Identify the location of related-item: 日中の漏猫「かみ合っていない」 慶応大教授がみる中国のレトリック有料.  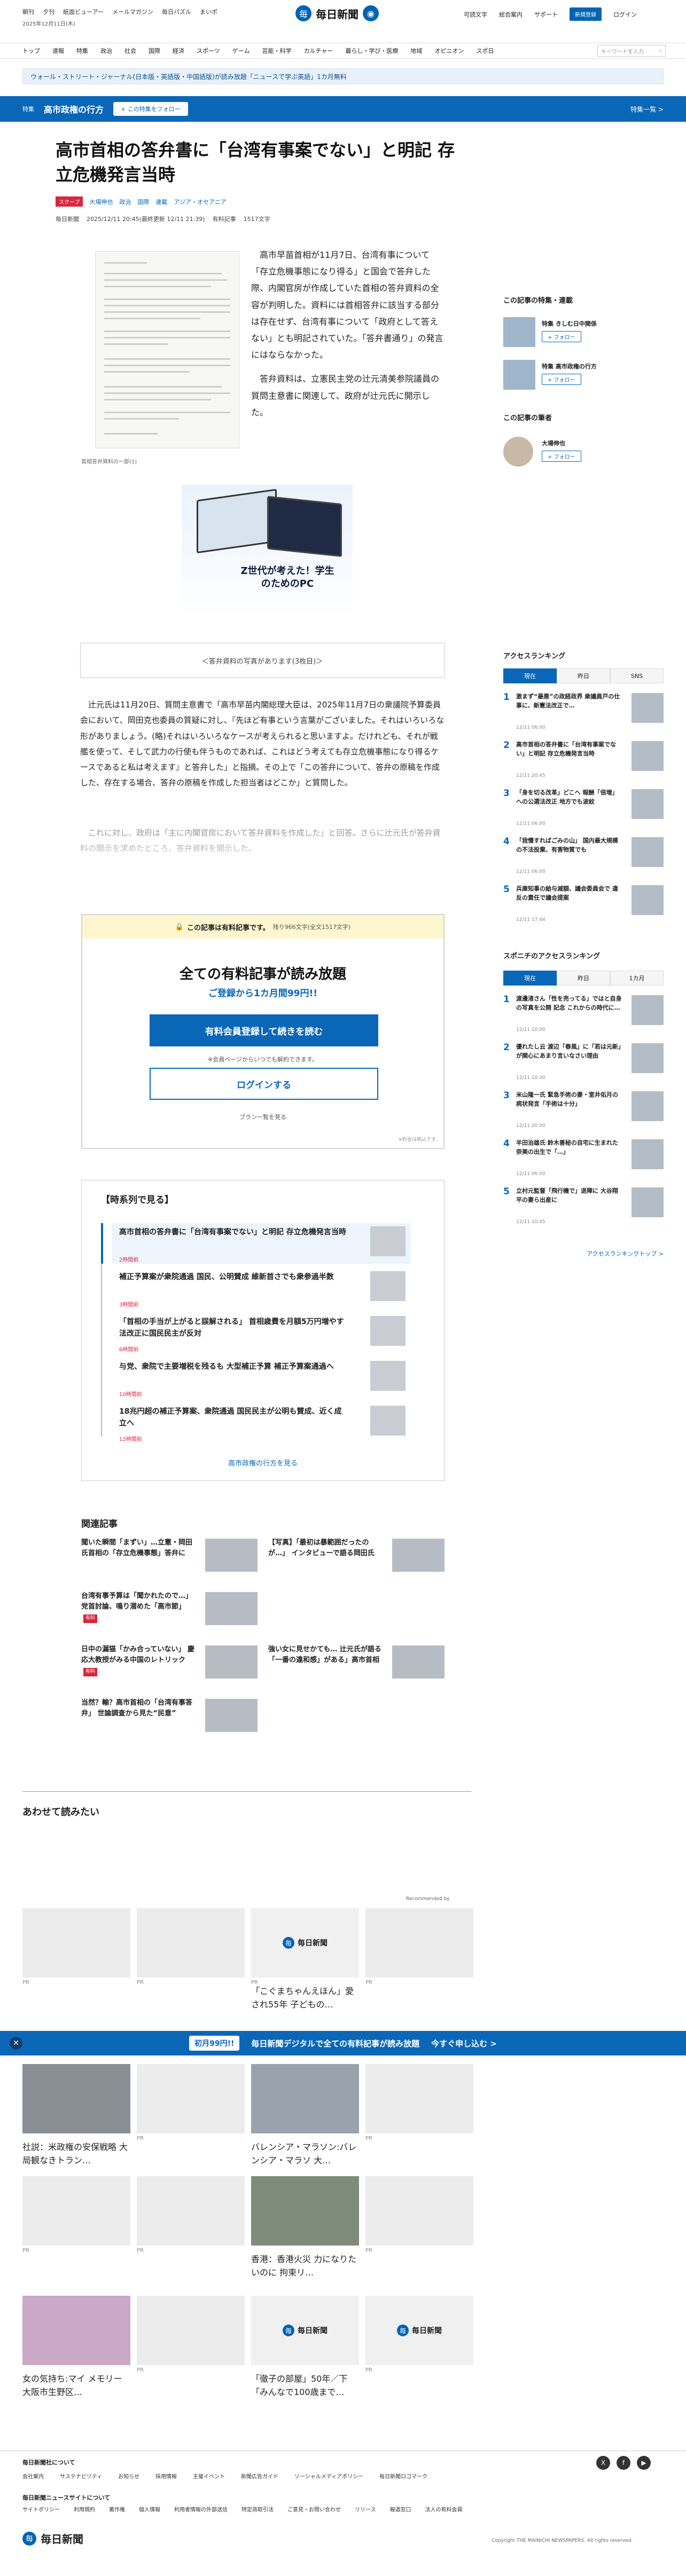
(169, 1667).